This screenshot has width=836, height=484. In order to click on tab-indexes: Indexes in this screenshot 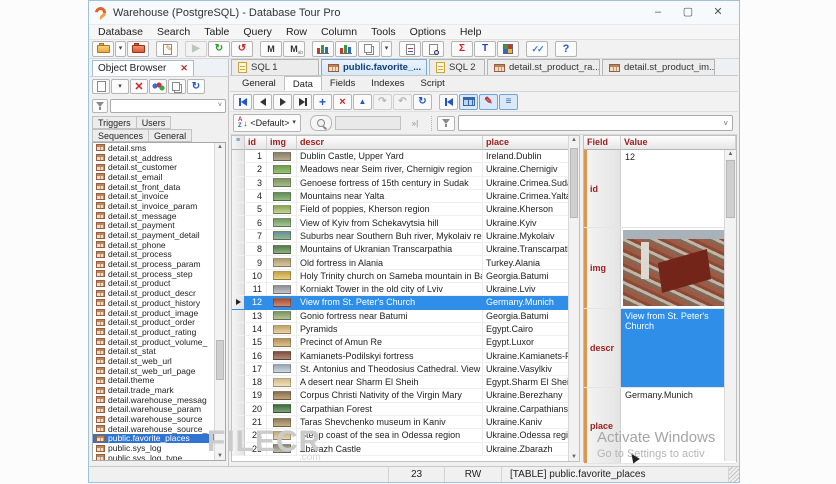, I will do `click(387, 83)`.